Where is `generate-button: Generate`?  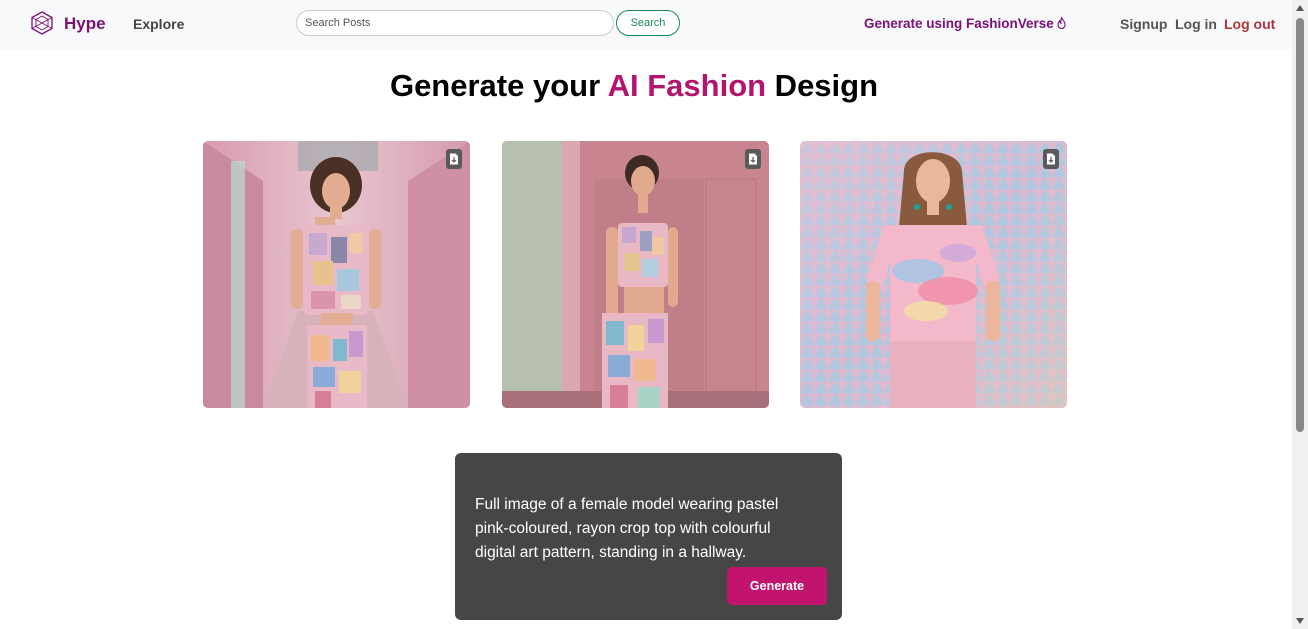
generate-button: Generate is located at coordinates (777, 586).